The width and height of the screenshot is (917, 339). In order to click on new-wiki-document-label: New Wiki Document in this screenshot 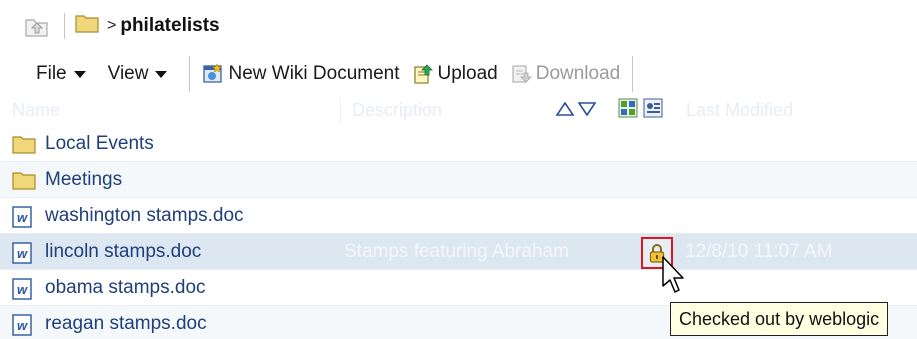, I will do `click(314, 73)`.